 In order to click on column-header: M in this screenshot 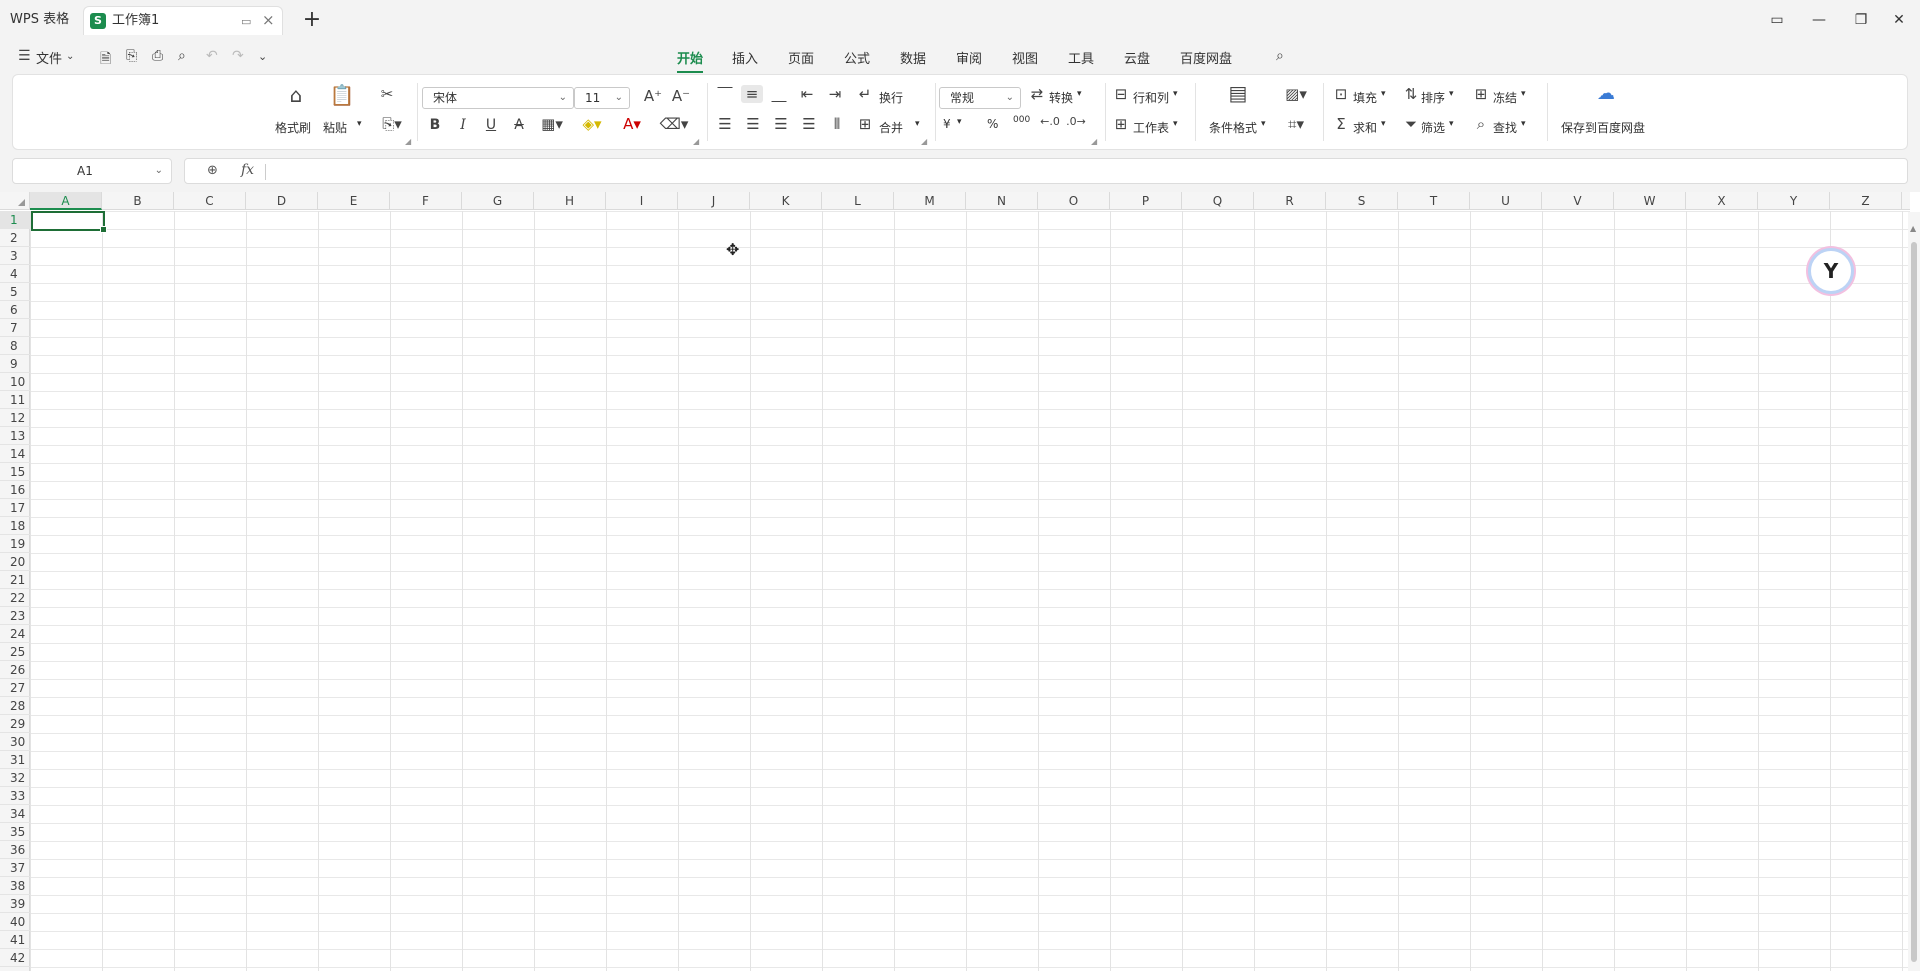, I will do `click(930, 201)`.